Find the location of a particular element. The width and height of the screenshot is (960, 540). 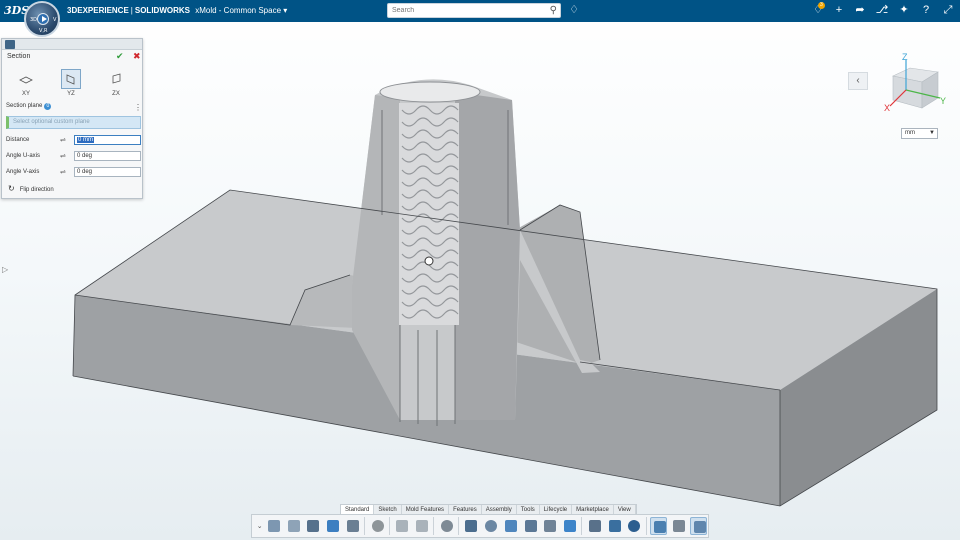

section-tool-icon is located at coordinates (10, 44).